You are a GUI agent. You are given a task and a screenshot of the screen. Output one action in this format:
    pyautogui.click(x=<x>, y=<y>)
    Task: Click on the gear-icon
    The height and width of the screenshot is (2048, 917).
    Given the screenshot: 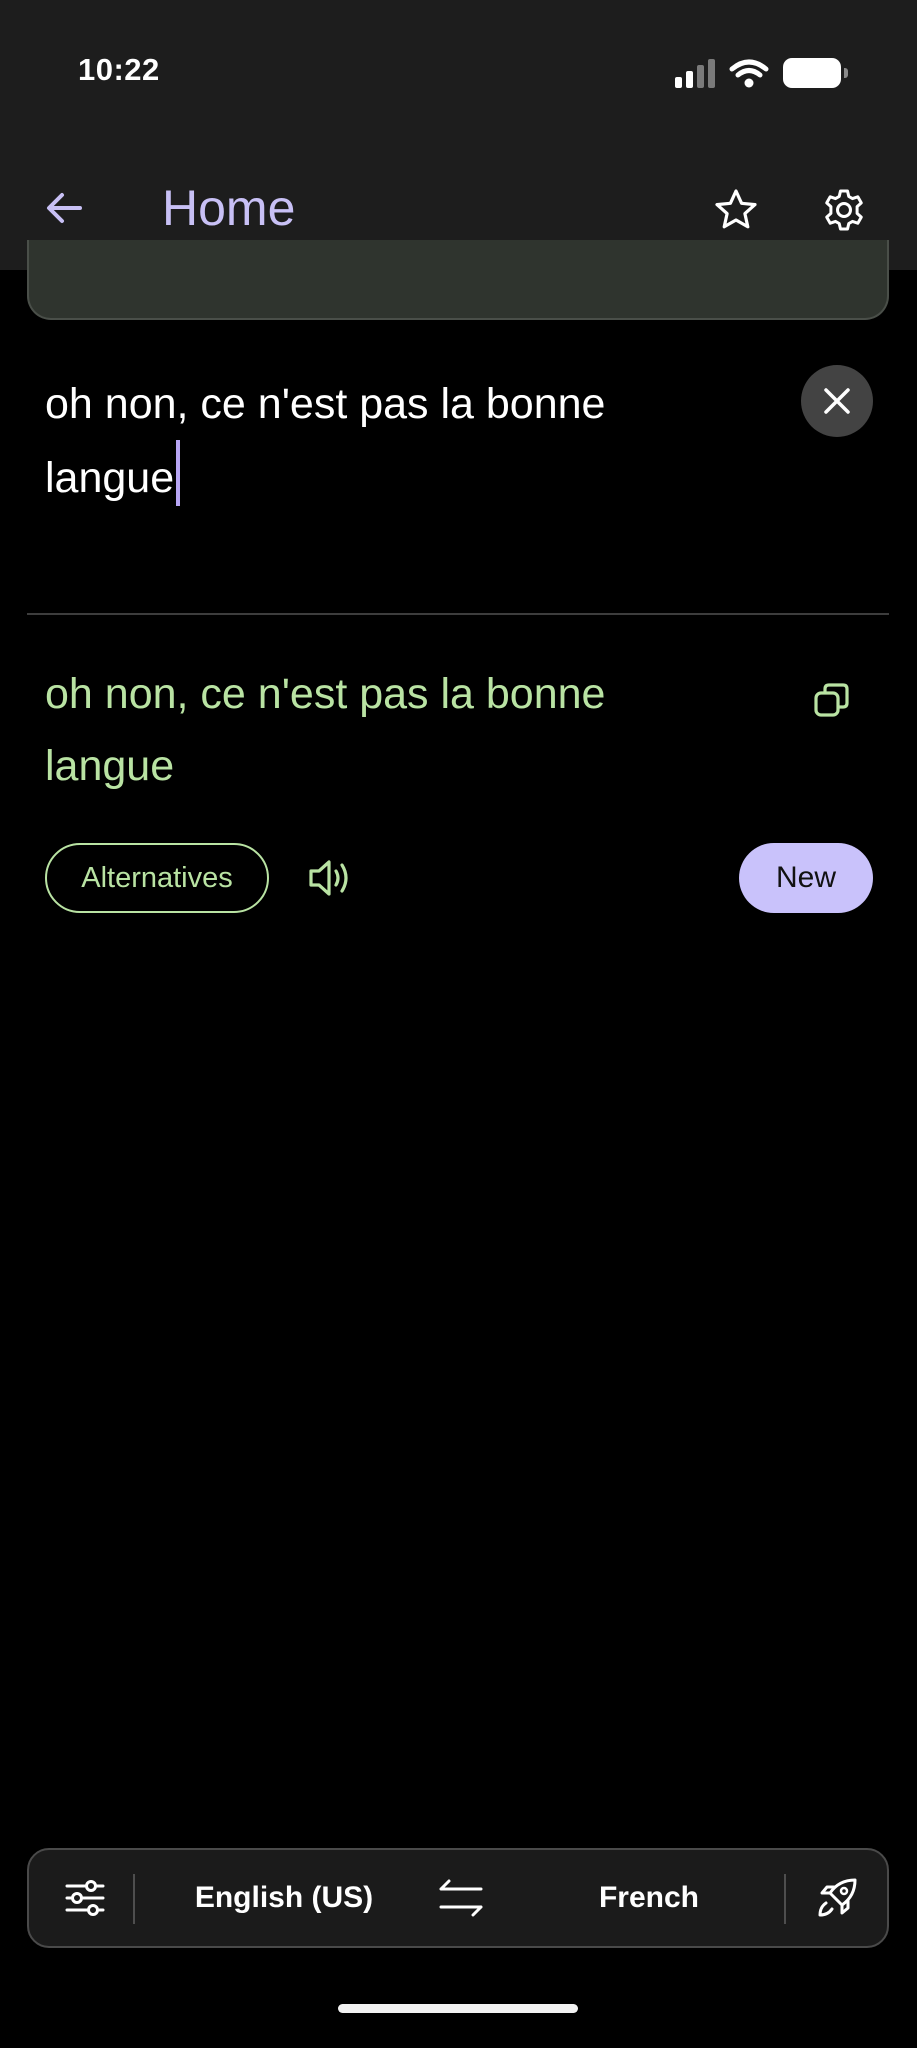 What is the action you would take?
    pyautogui.click(x=844, y=210)
    